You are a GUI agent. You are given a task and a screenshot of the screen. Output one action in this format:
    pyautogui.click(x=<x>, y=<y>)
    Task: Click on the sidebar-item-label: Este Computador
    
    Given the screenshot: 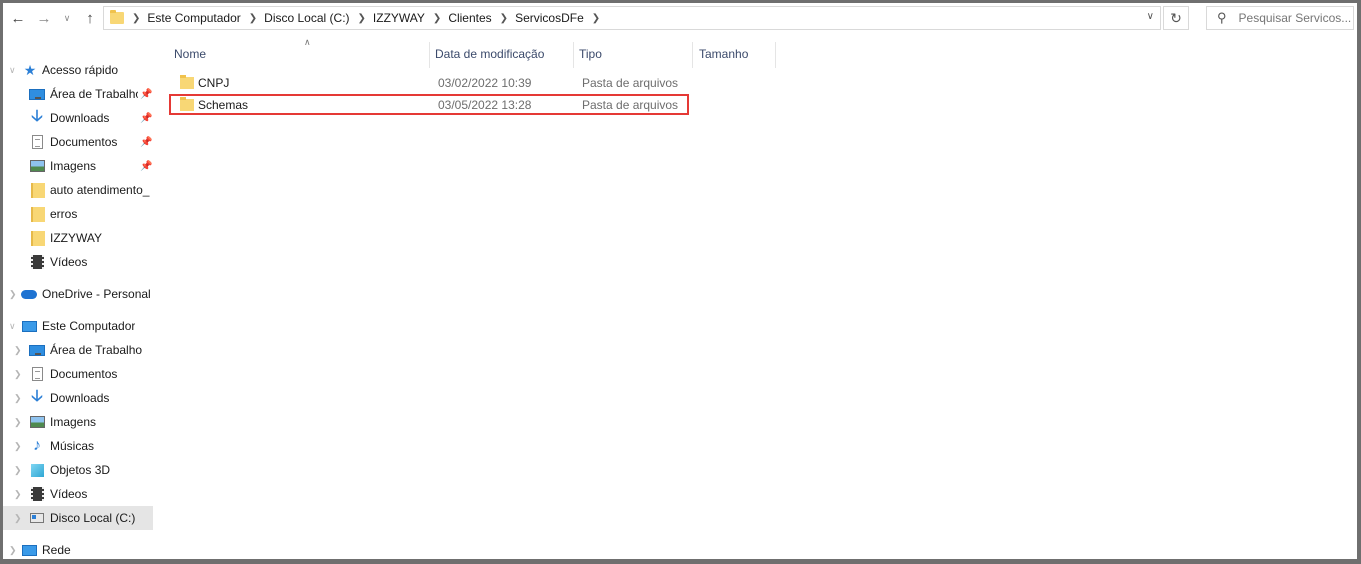 What is the action you would take?
    pyautogui.click(x=89, y=326)
    